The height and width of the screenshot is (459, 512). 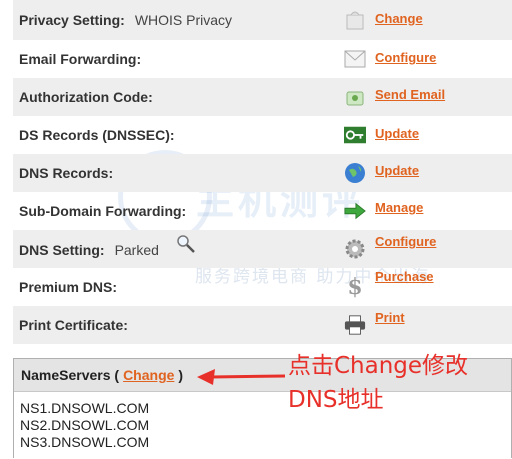 I want to click on nameserver-item: NS1.DNSOWL.COM, so click(x=85, y=408).